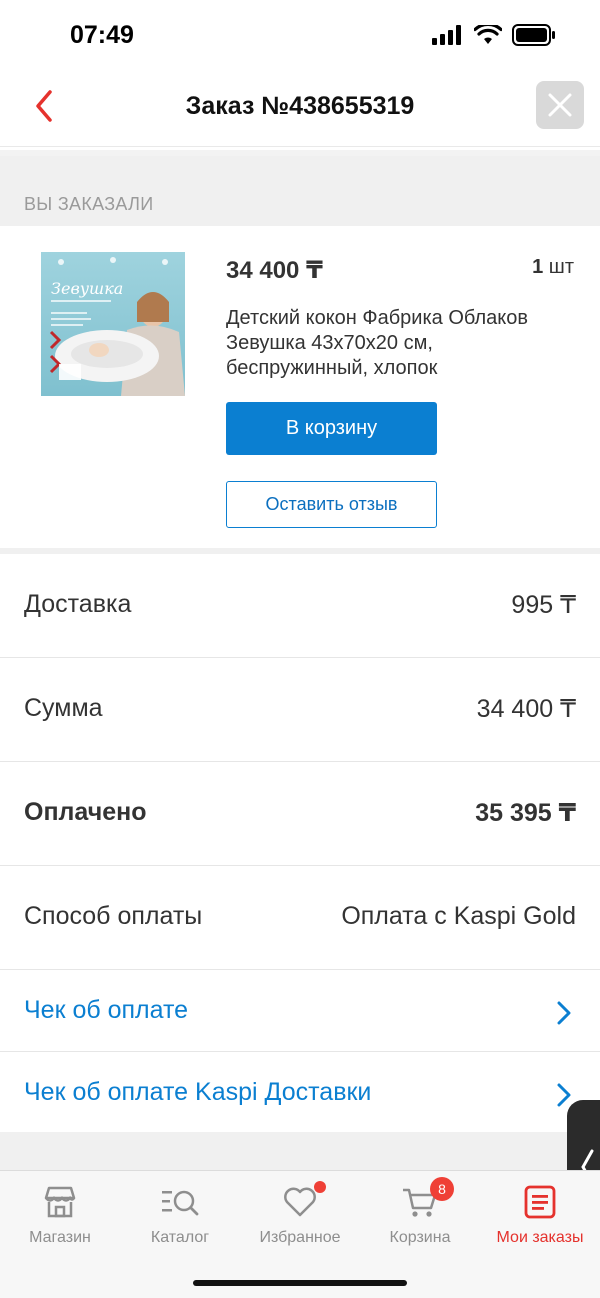  Describe the element at coordinates (300, 1237) in the screenshot. I see `tab-favorites-label: Избранное` at that location.